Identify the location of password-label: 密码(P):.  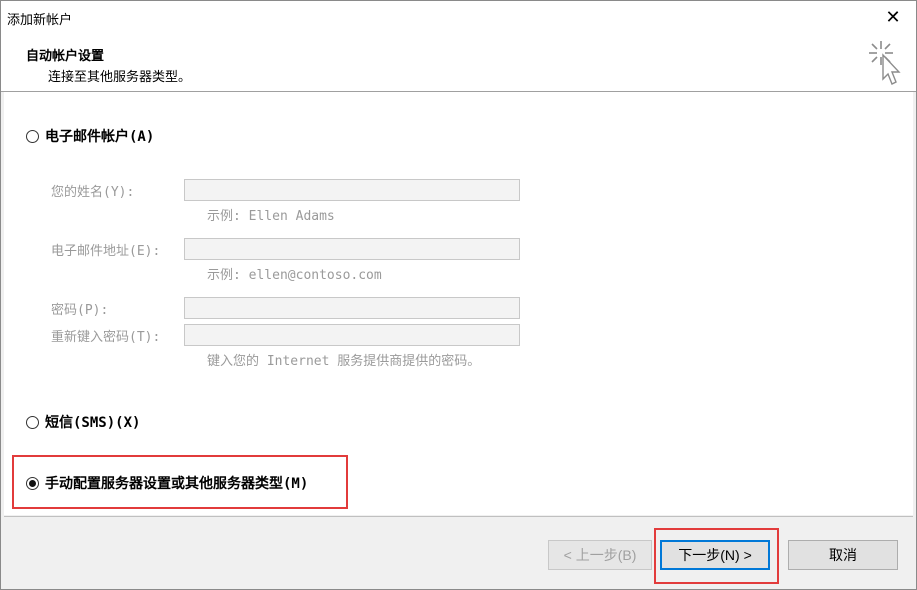
(80, 310).